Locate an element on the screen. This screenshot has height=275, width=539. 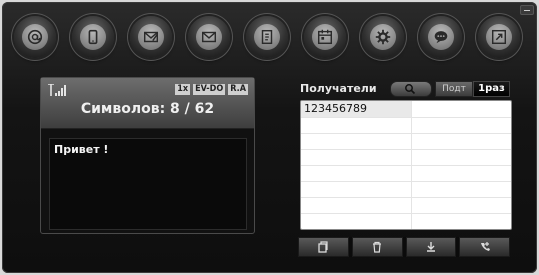
search-icon is located at coordinates (410, 89).